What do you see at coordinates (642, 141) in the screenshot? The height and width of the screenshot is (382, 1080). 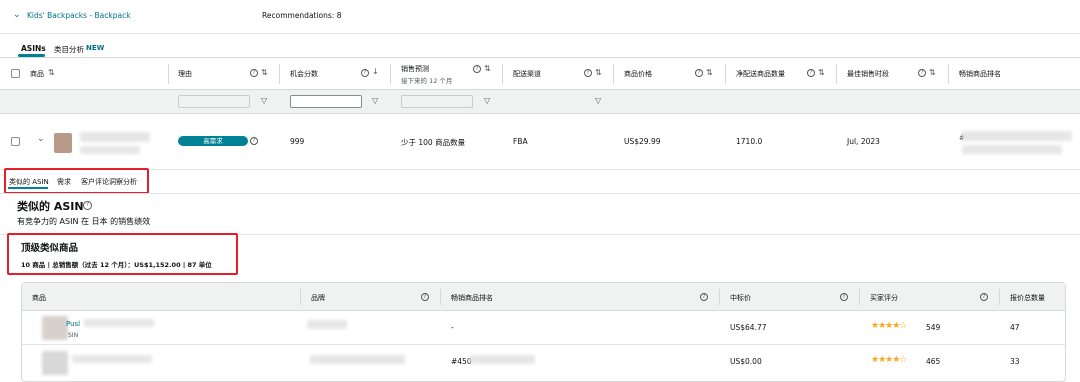 I see `product-price: US$29.99` at bounding box center [642, 141].